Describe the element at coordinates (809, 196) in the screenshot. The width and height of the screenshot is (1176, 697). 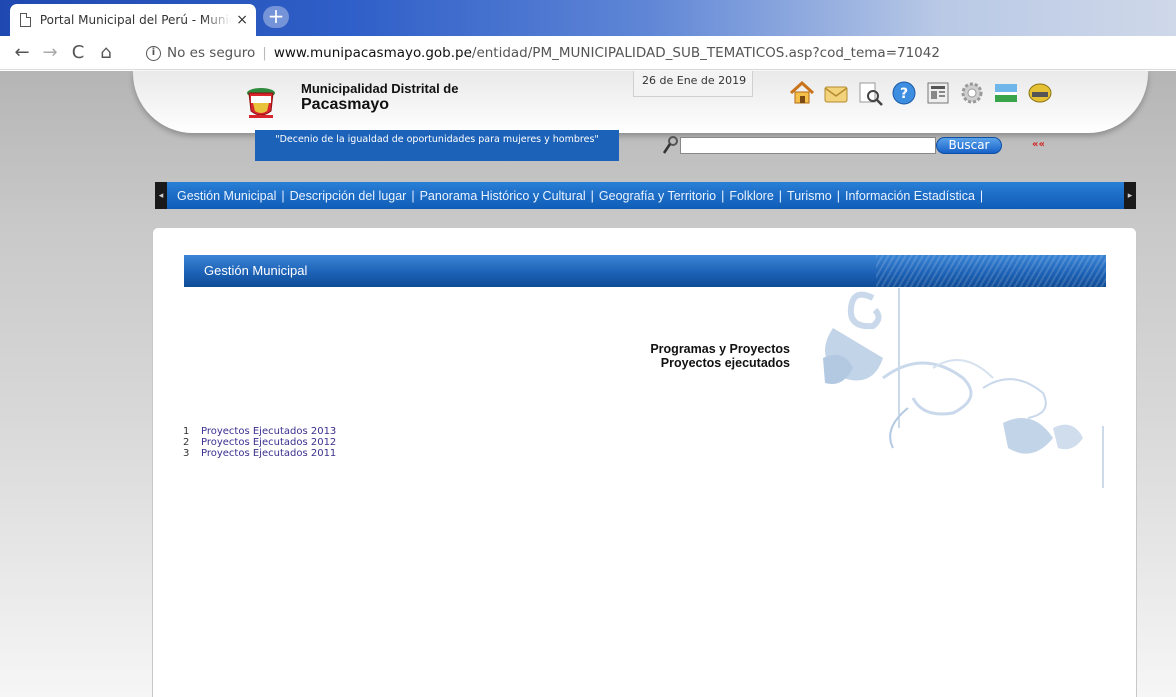
I see `menu-item-turismo: Turismo` at that location.